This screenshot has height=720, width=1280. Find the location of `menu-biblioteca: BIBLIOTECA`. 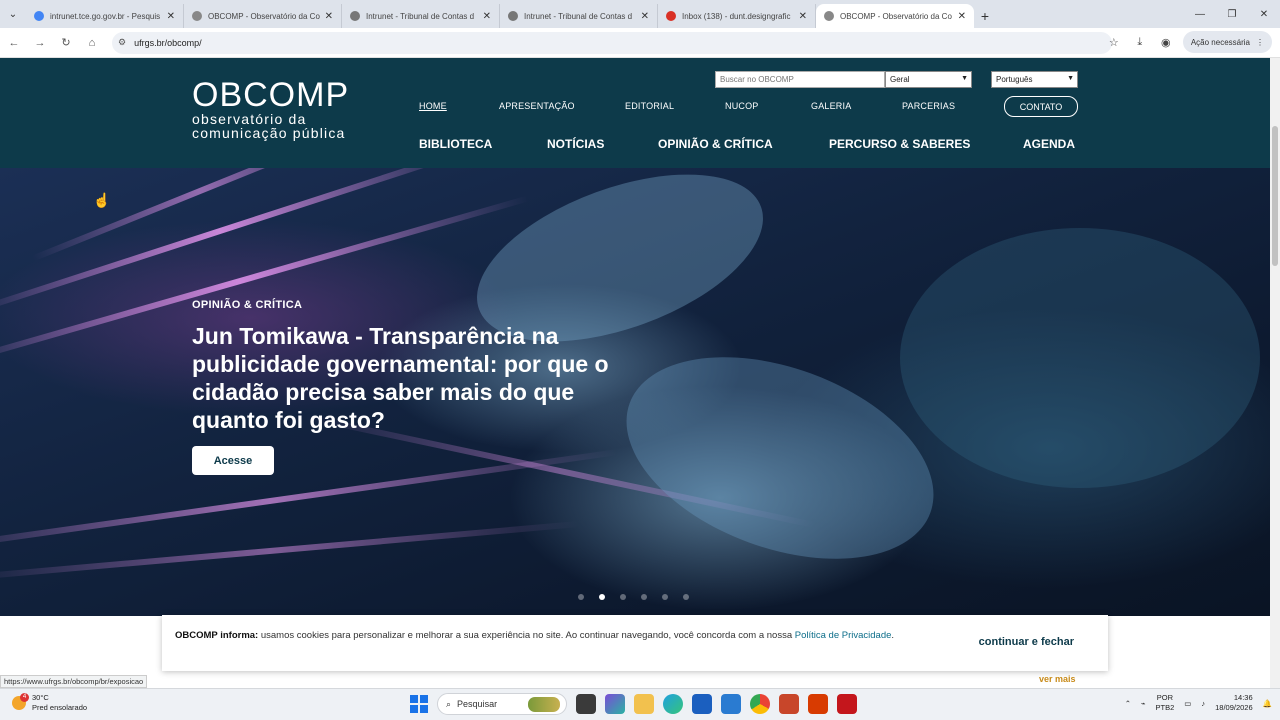

menu-biblioteca: BIBLIOTECA is located at coordinates (483, 144).